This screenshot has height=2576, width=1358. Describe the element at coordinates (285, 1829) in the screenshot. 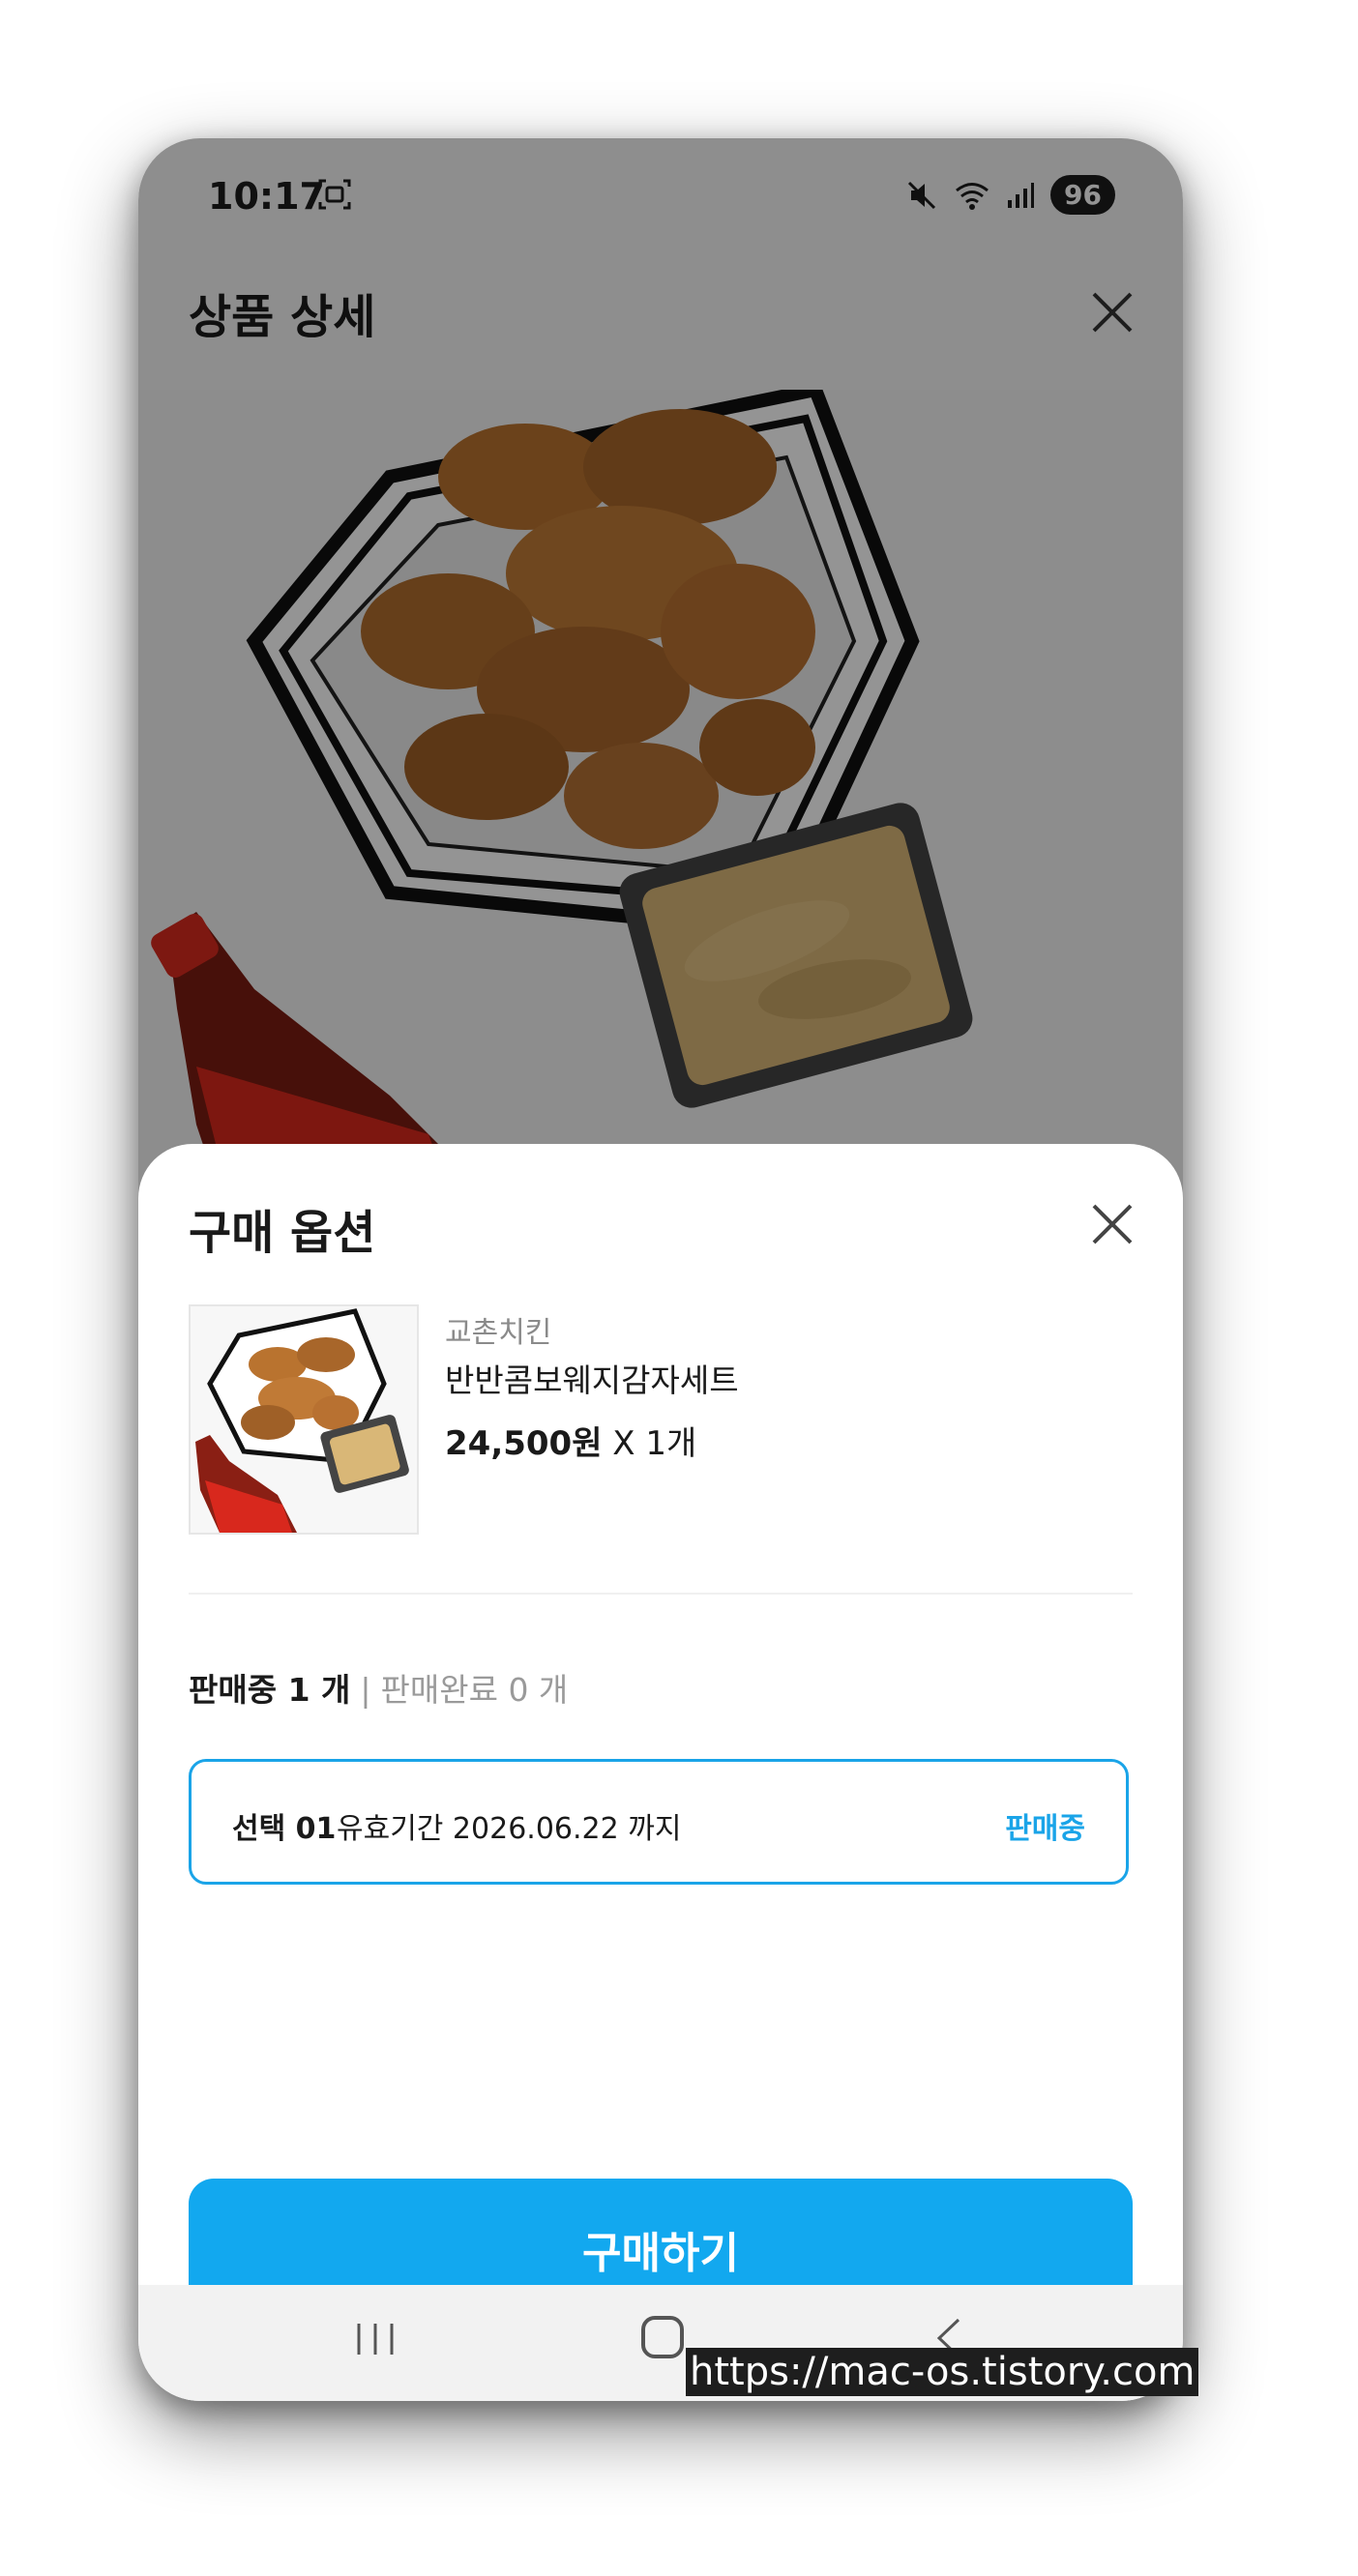

I see `option-label: 선택 01` at that location.